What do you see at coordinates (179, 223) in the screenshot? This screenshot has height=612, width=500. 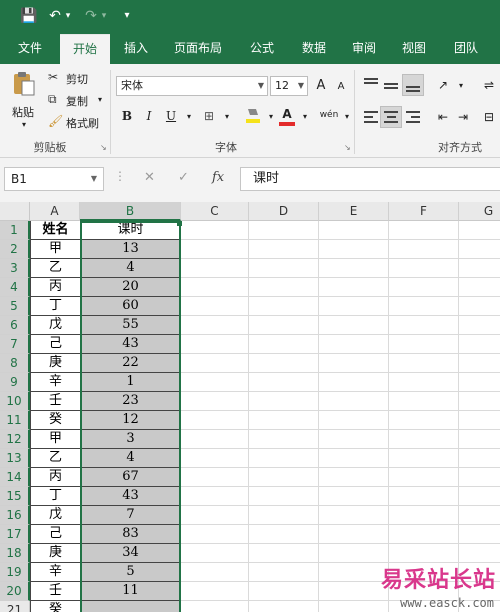 I see `fill-handle` at bounding box center [179, 223].